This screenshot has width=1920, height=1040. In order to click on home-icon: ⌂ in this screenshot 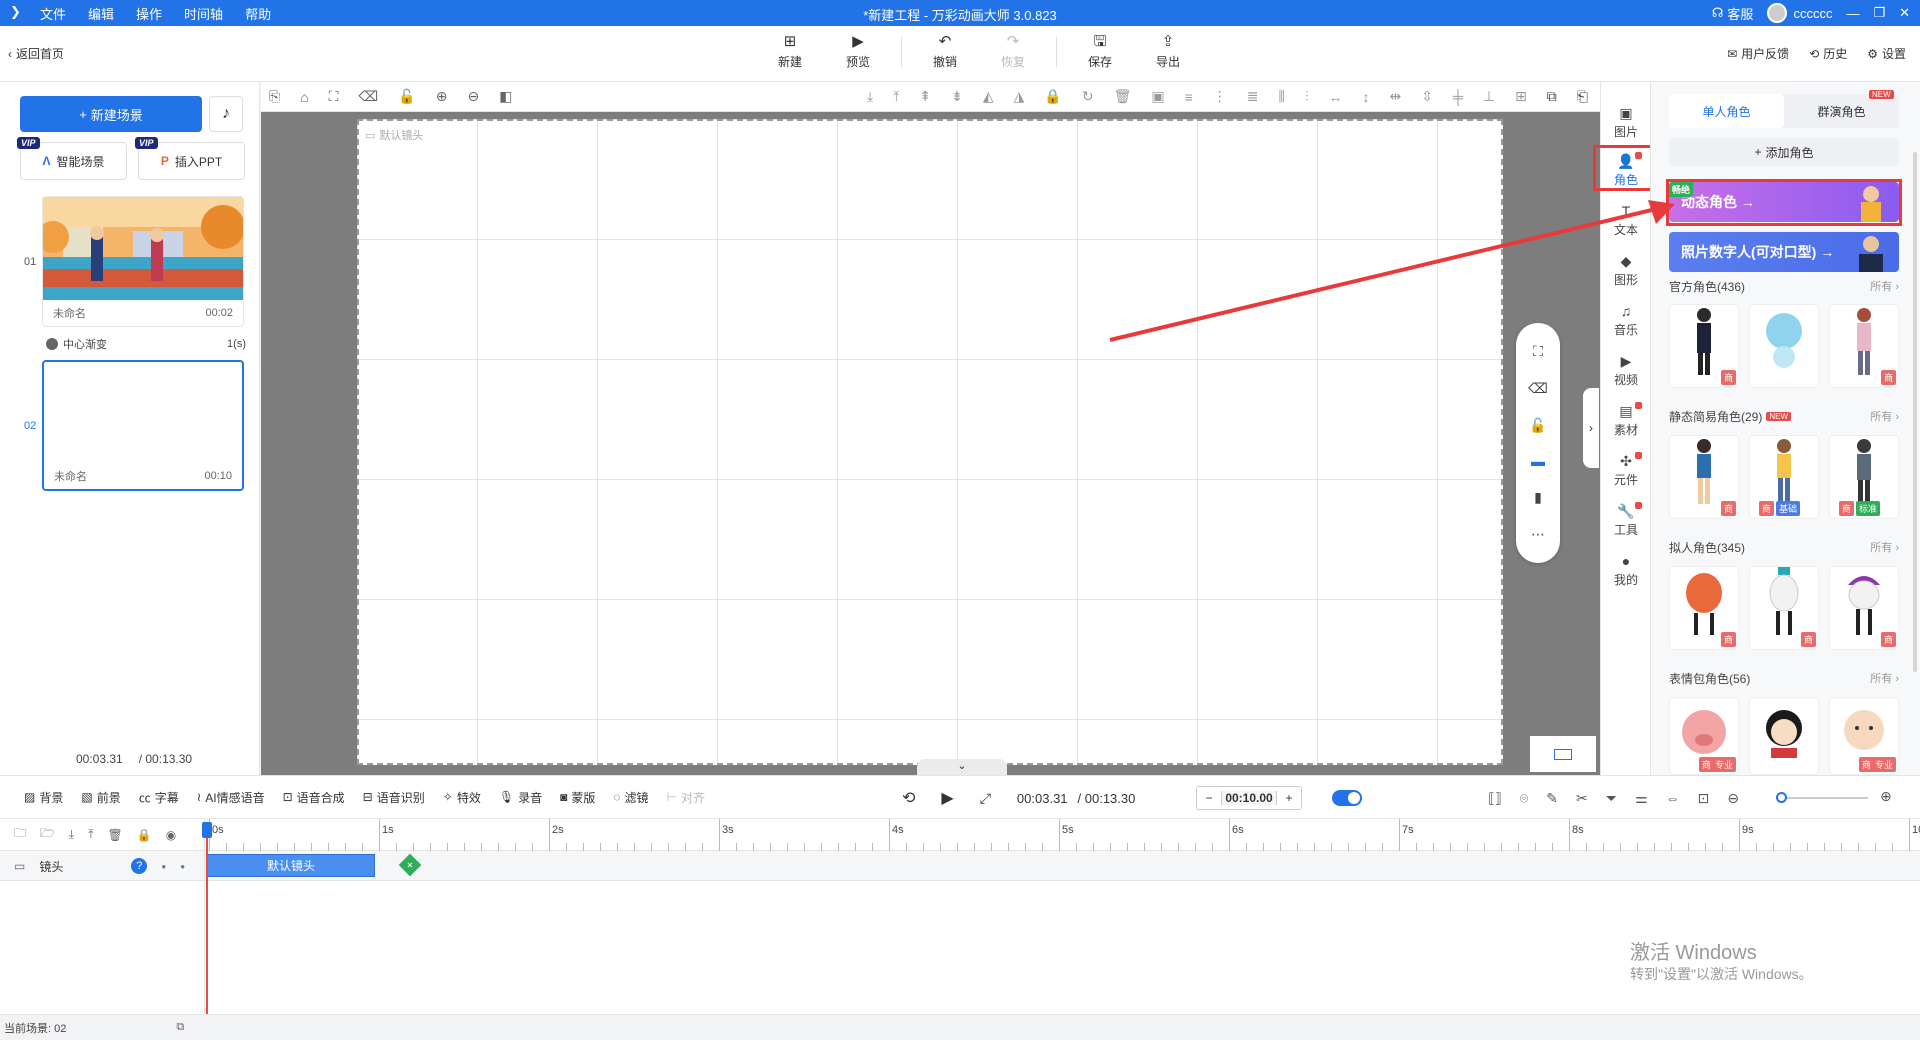, I will do `click(304, 97)`.